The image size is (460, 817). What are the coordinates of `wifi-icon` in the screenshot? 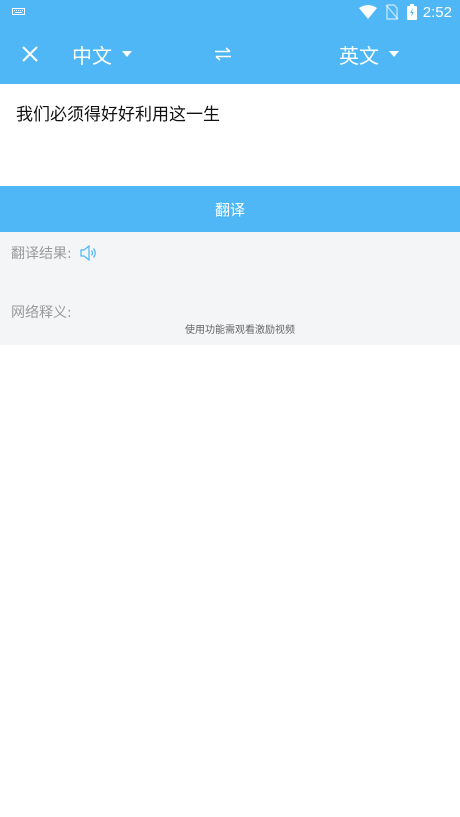 It's located at (367, 12).